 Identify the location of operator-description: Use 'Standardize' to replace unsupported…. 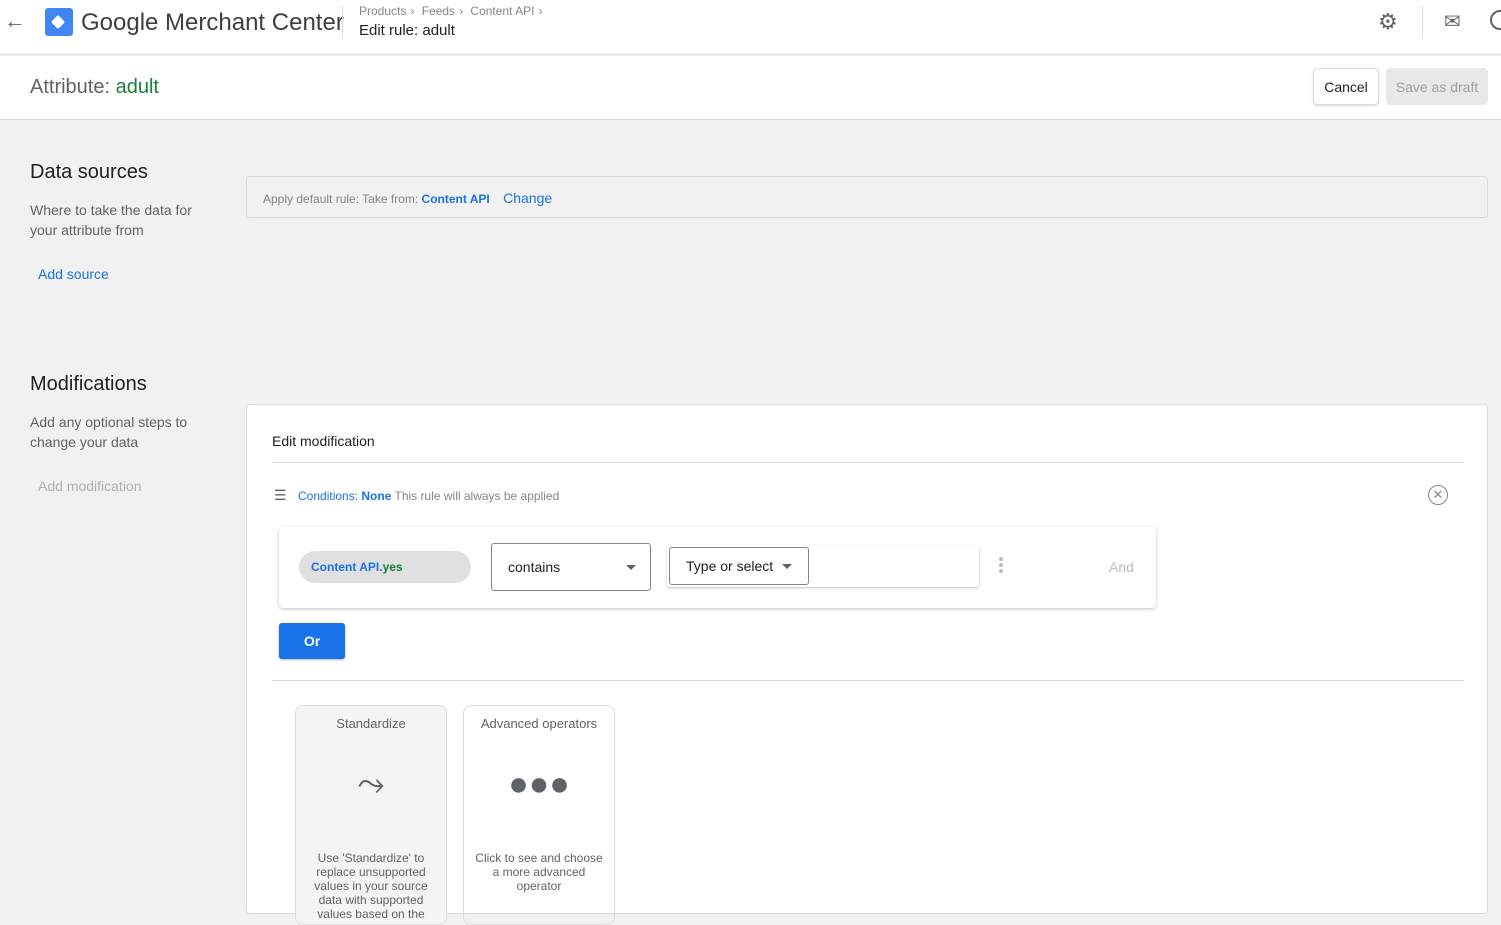
(371, 886).